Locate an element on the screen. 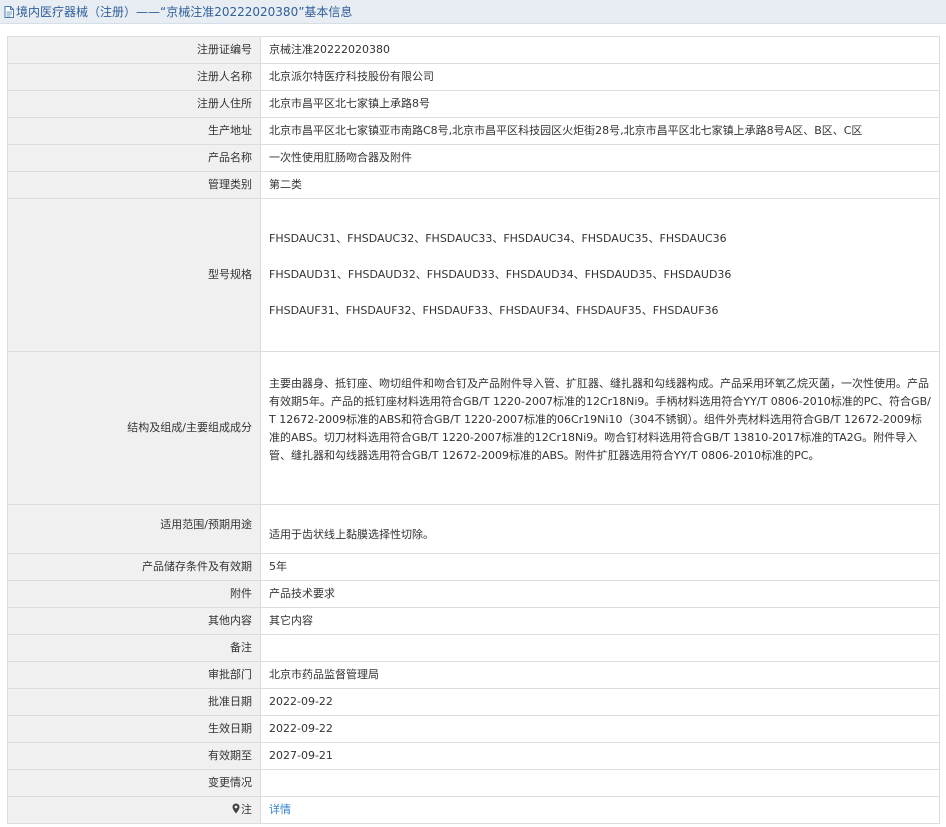  document-icon is located at coordinates (9, 11).